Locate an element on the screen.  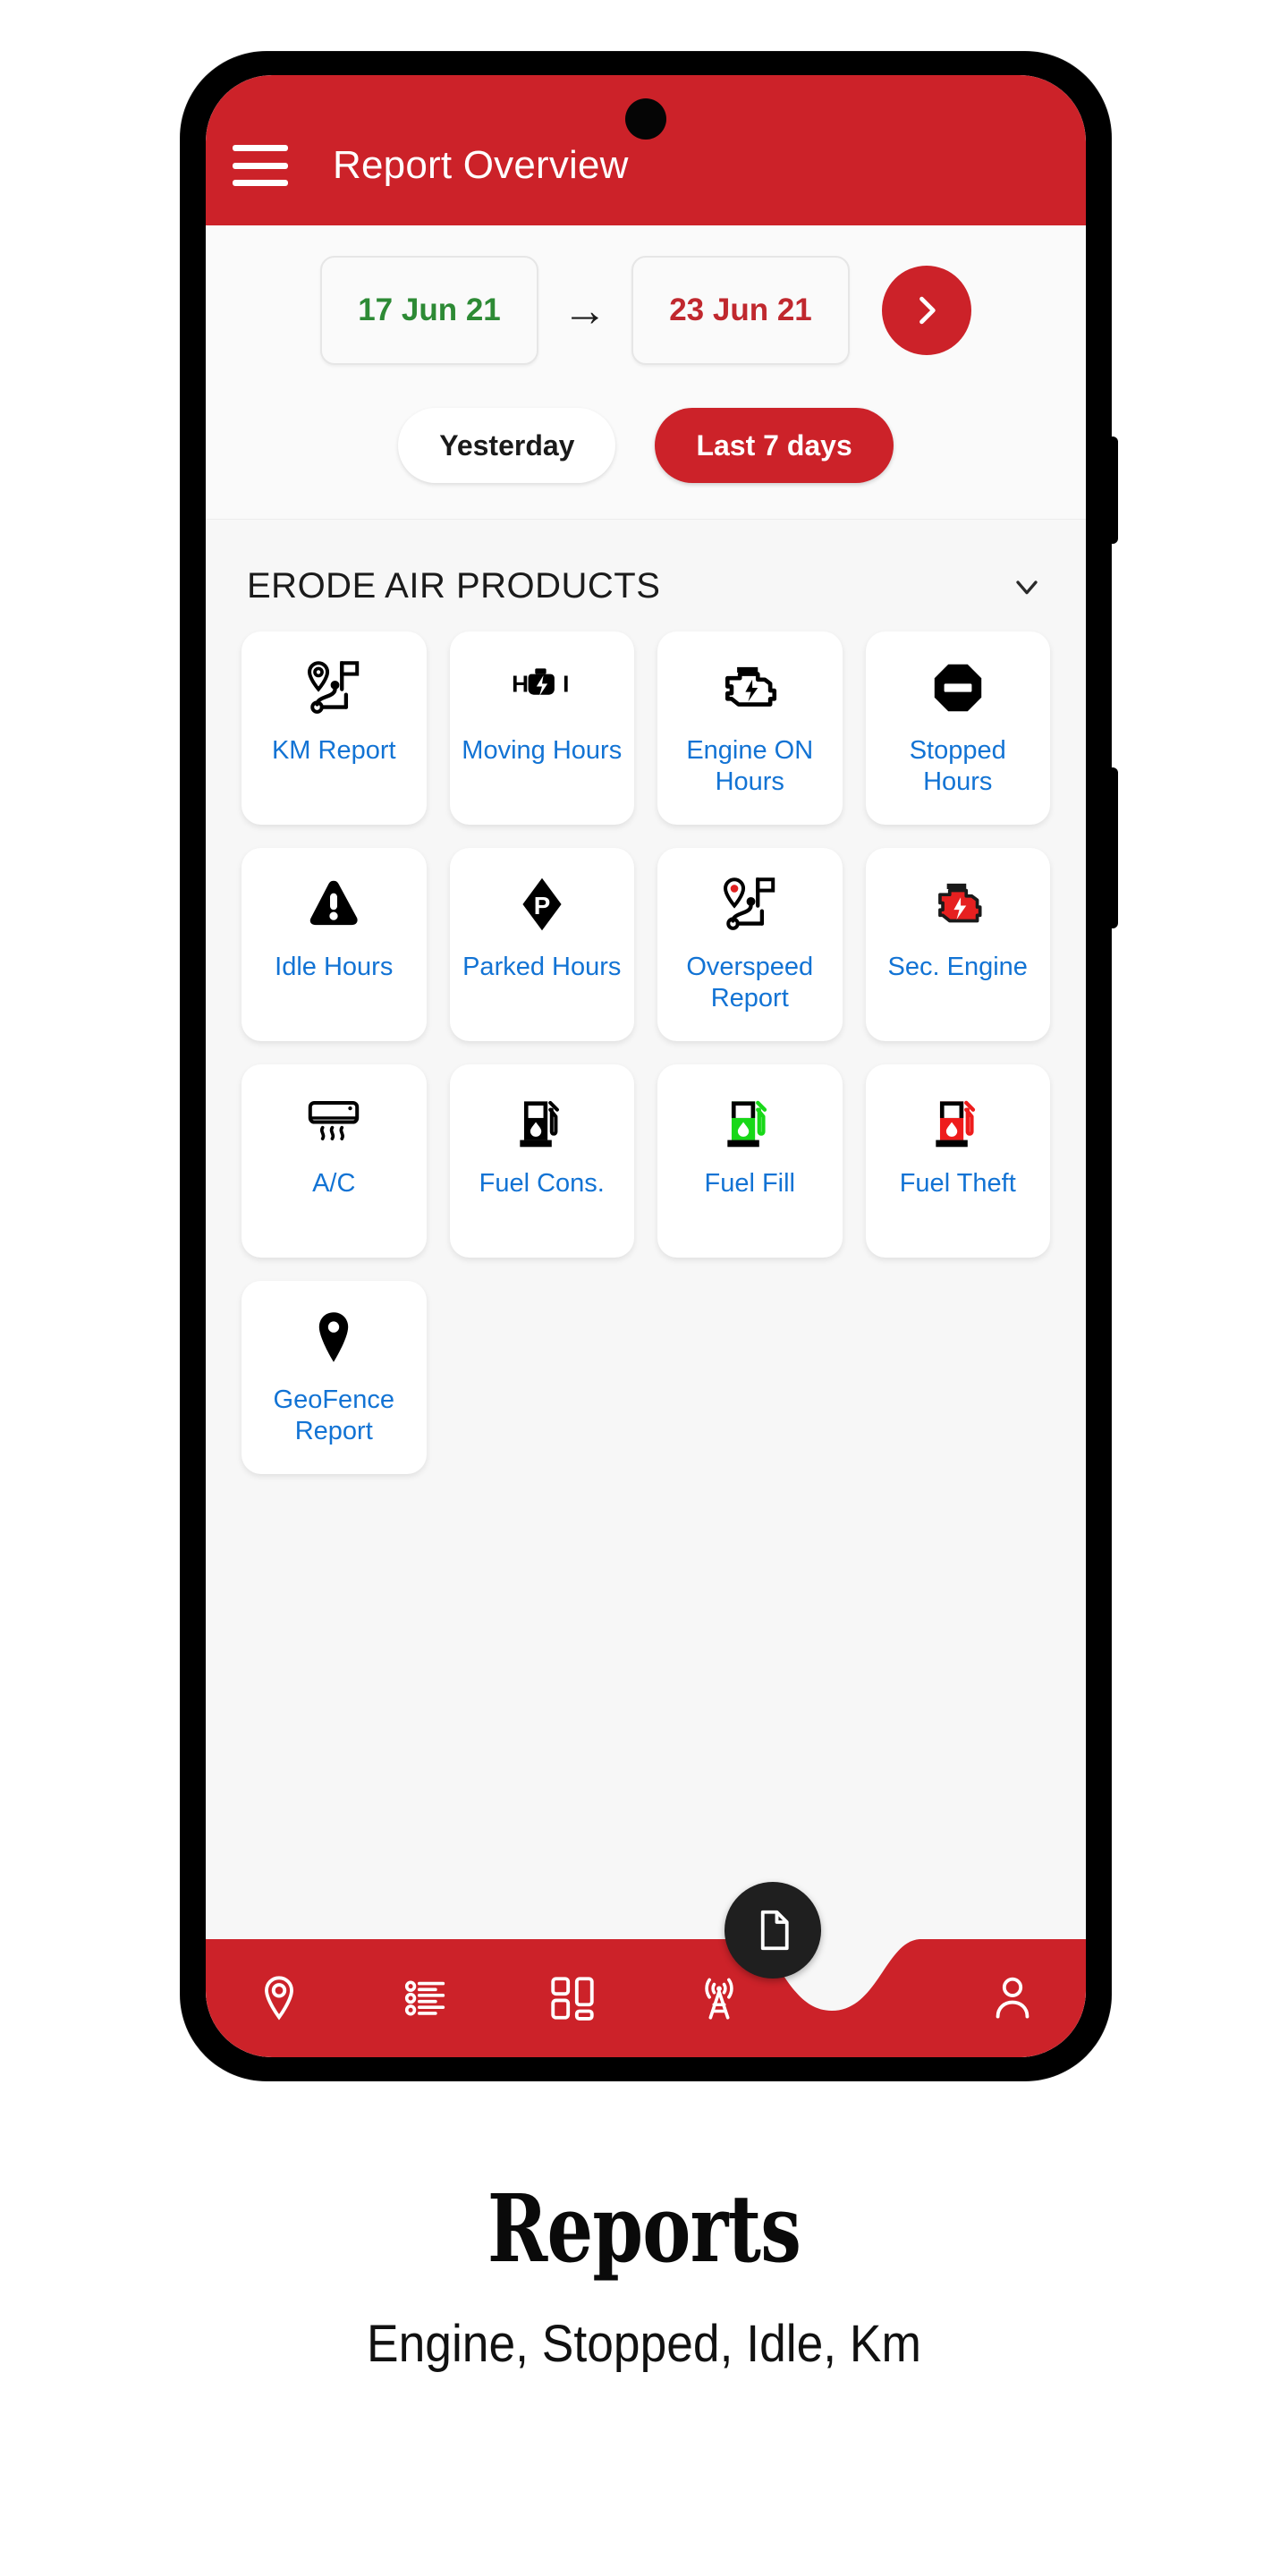
profile-person-icon is located at coordinates (1013, 1998).